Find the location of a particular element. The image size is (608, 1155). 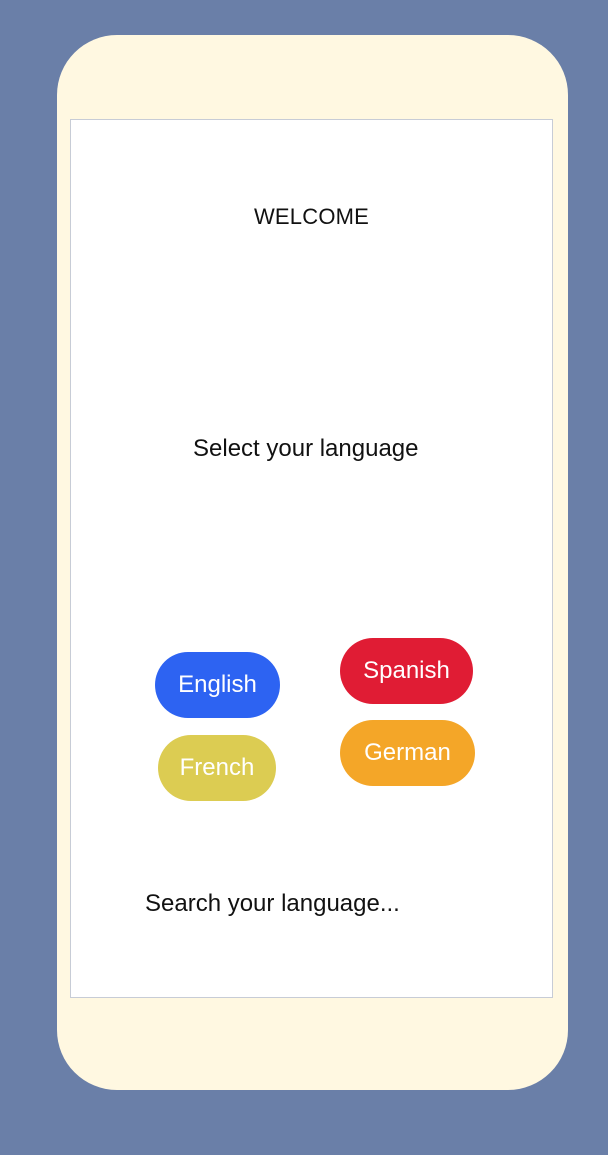

german-button: German is located at coordinates (407, 753).